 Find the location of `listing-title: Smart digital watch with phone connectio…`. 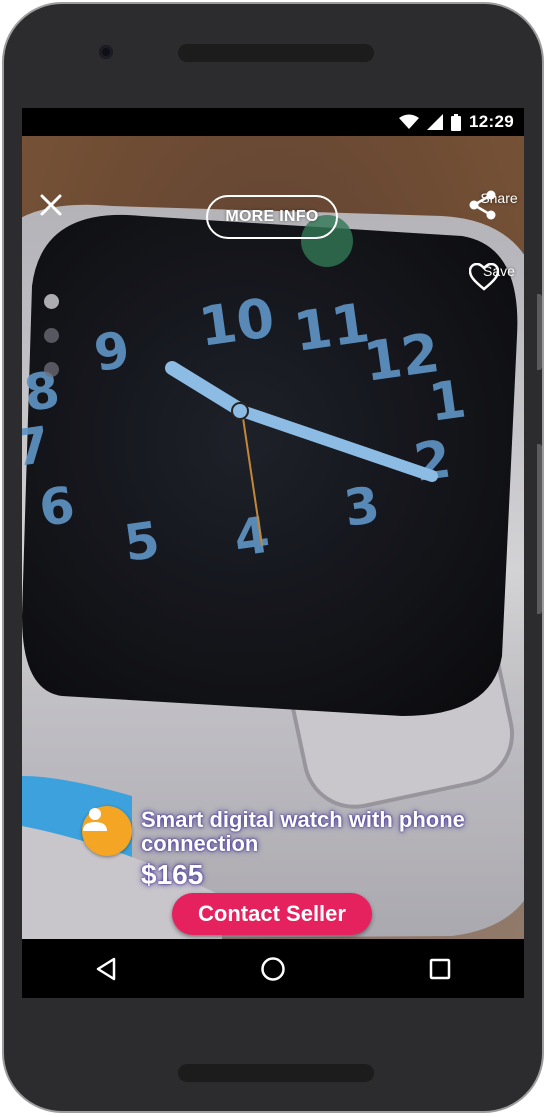

listing-title: Smart digital watch with phone connectio… is located at coordinates (303, 831).